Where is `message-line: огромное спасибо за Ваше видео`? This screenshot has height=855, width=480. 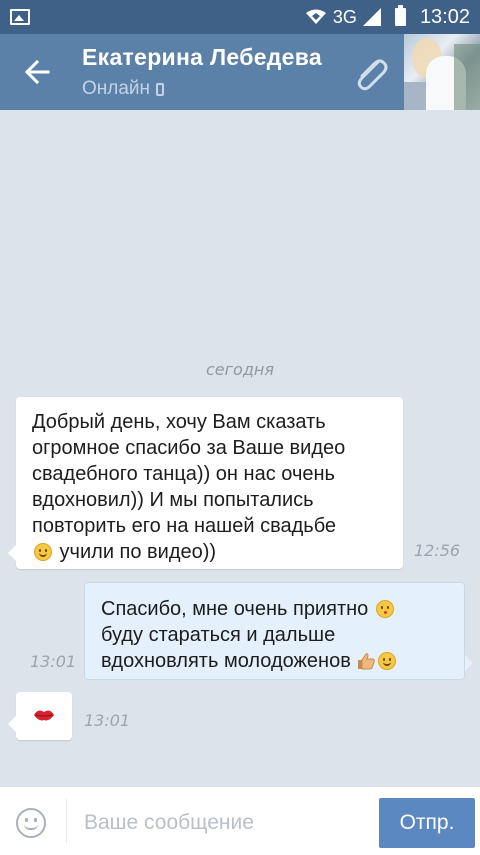 message-line: огромное спасибо за Ваше видео is located at coordinates (189, 448).